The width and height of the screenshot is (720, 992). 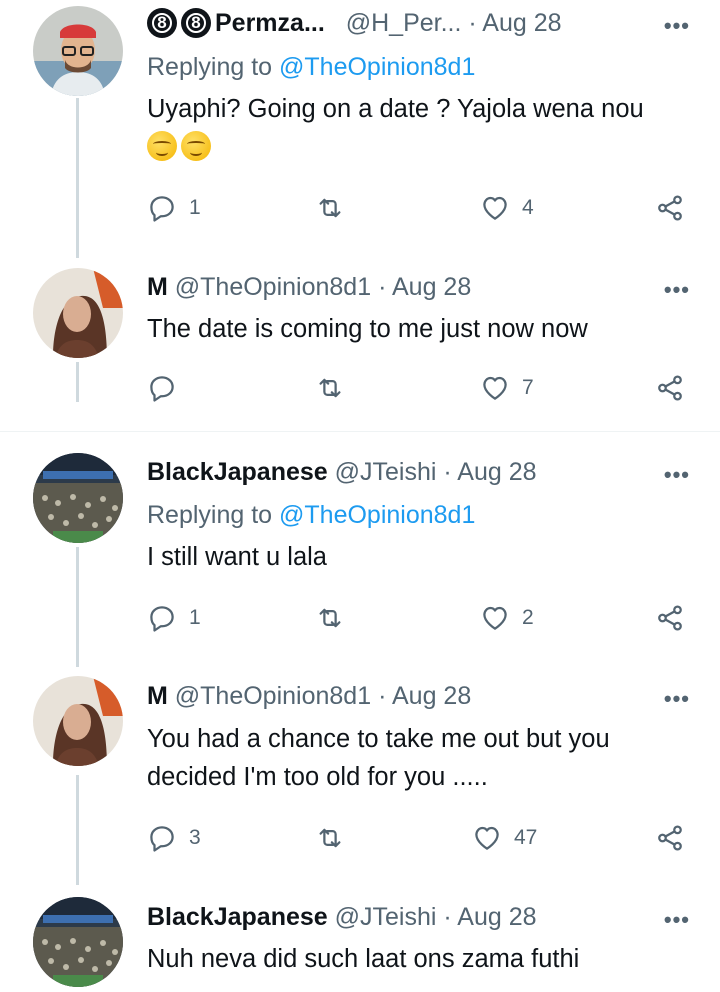 I want to click on tweet-header: 8 8 Permza... @H_Per... · Aug 28, so click(x=403, y=23).